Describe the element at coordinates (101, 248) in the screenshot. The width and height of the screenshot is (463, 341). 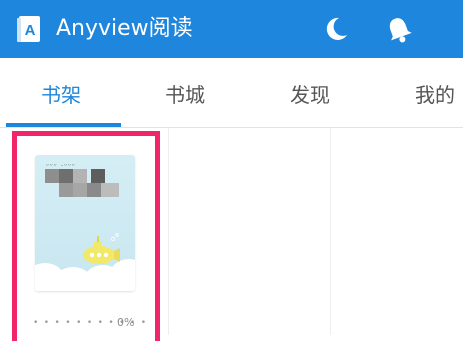
I see `submarine-icon` at that location.